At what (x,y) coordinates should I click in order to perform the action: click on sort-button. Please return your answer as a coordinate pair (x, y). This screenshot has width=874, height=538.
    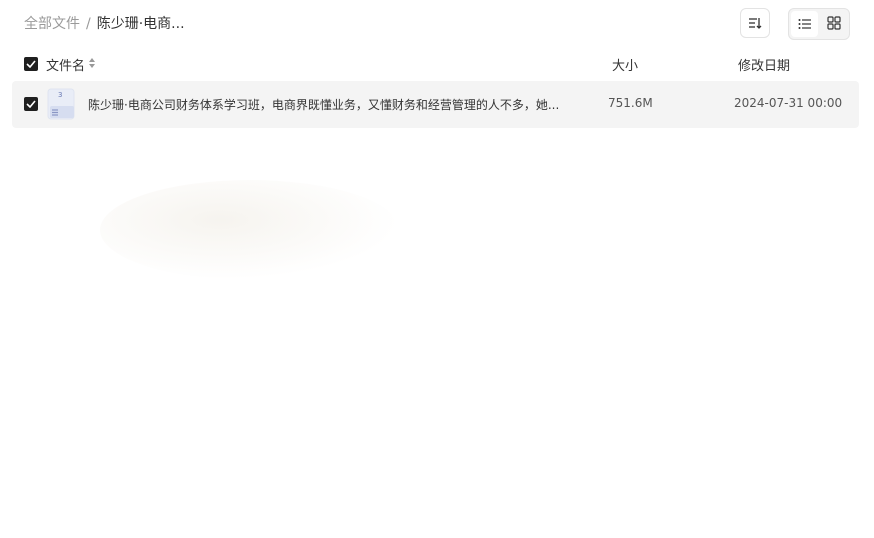
    Looking at the image, I should click on (755, 23).